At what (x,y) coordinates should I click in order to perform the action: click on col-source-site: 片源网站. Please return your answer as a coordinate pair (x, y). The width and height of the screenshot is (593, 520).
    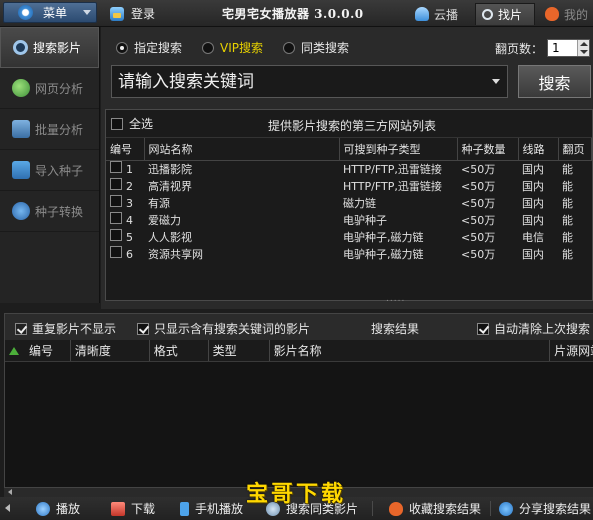
    Looking at the image, I should click on (571, 350).